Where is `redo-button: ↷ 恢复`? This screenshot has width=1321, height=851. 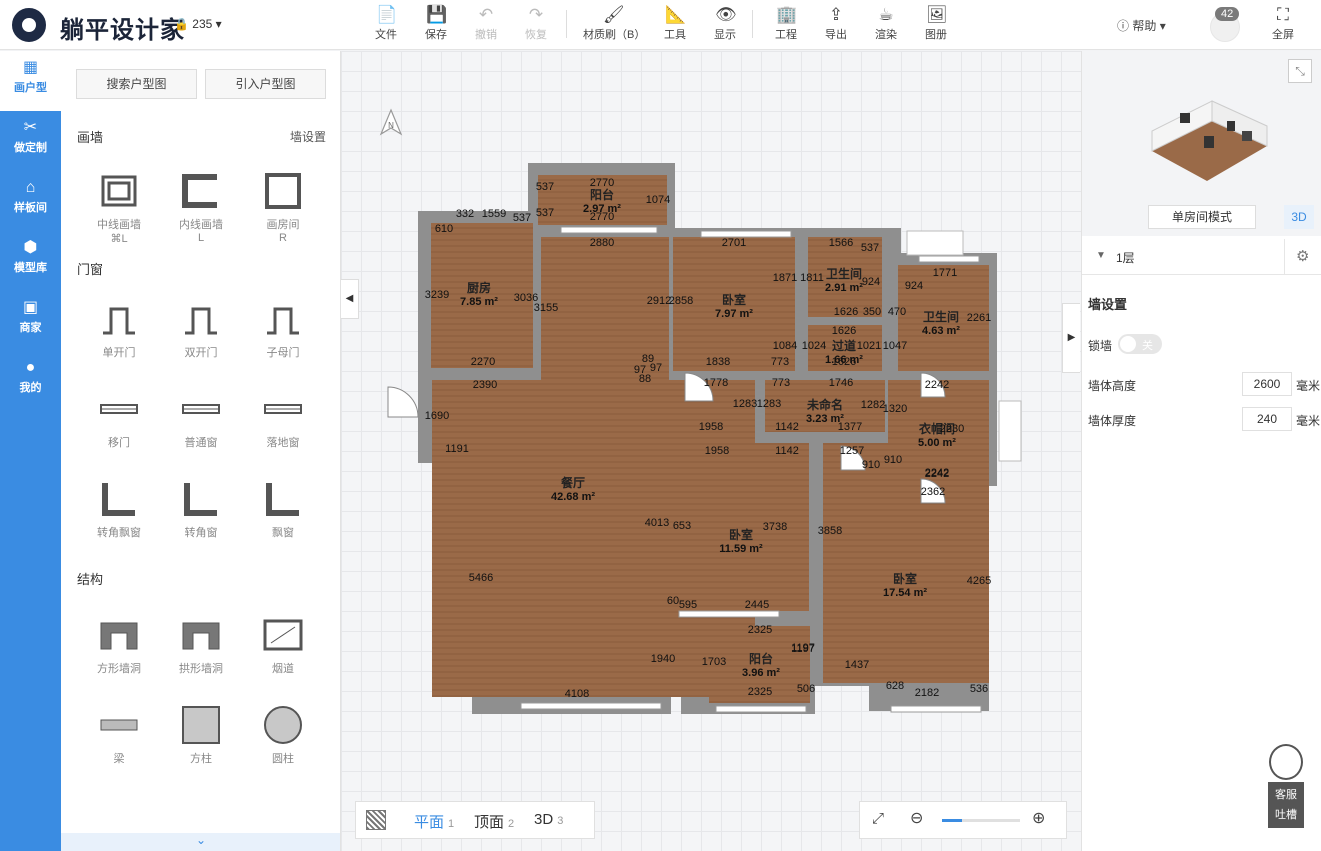
redo-button: ↷ 恢复 is located at coordinates (536, 23).